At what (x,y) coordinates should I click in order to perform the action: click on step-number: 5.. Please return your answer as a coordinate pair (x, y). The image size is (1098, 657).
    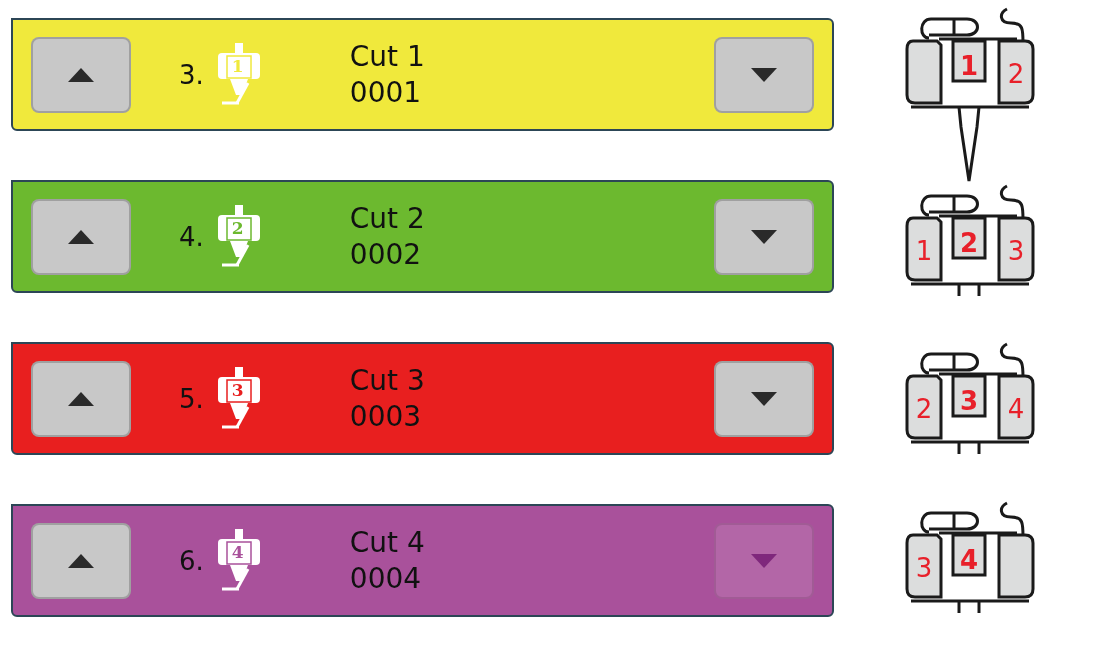
    Looking at the image, I should click on (191, 398).